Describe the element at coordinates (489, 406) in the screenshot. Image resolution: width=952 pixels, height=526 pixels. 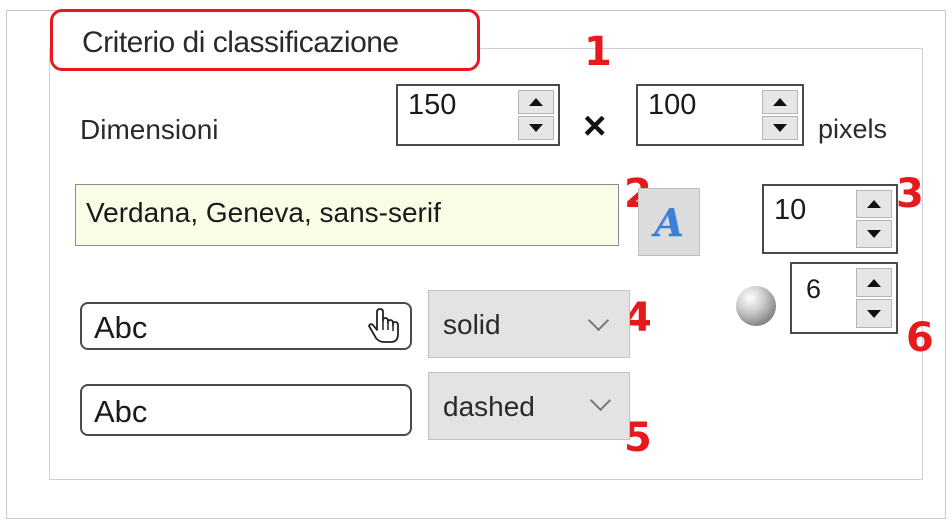
I see `border-style-value: dashed` at that location.